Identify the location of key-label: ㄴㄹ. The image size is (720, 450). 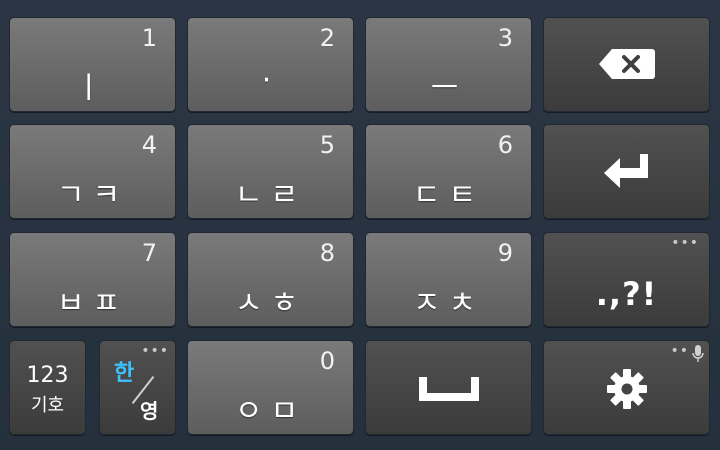
(270, 195).